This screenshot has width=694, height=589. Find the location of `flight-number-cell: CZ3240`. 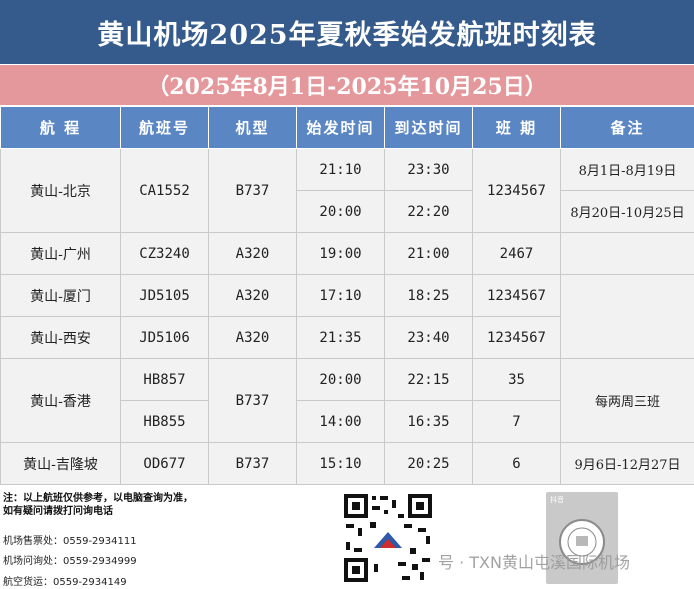

flight-number-cell: CZ3240 is located at coordinates (164, 253).